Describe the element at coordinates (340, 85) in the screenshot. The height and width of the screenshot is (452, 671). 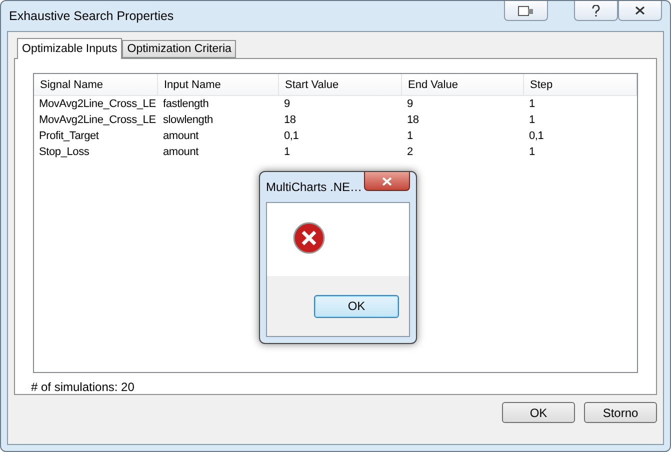
I see `column-header: Start Value` at that location.